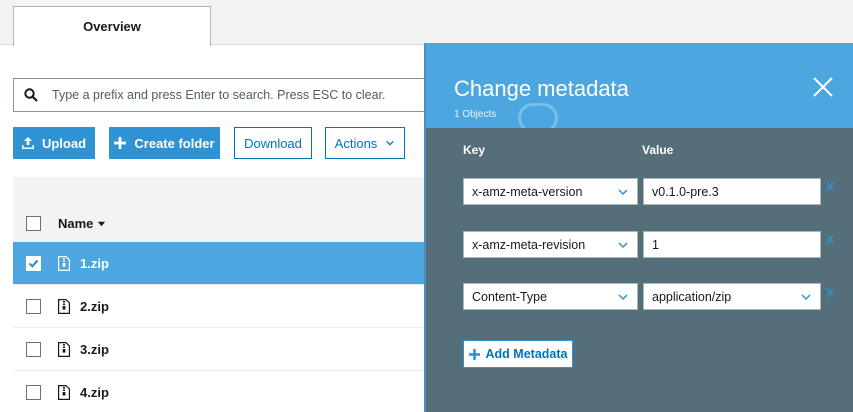 This screenshot has width=853, height=412. Describe the element at coordinates (475, 114) in the screenshot. I see `panel-subtitle: 1 Objects` at that location.